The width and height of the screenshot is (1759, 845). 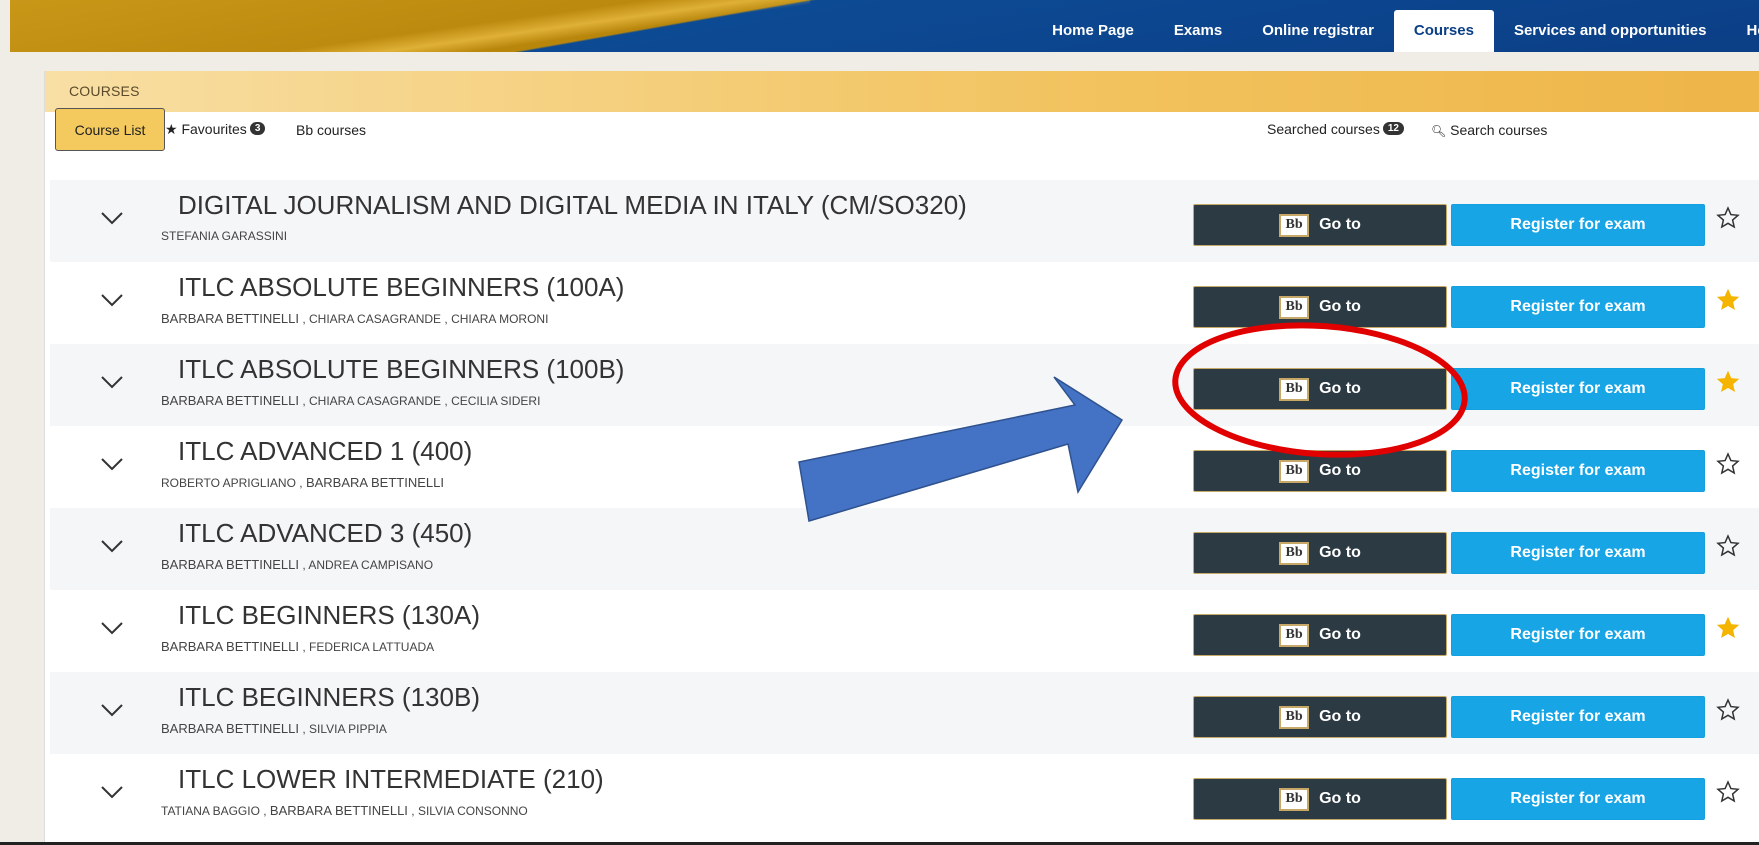 What do you see at coordinates (210, 811) in the screenshot?
I see `teacher-name: TATIANA BAGGIO` at bounding box center [210, 811].